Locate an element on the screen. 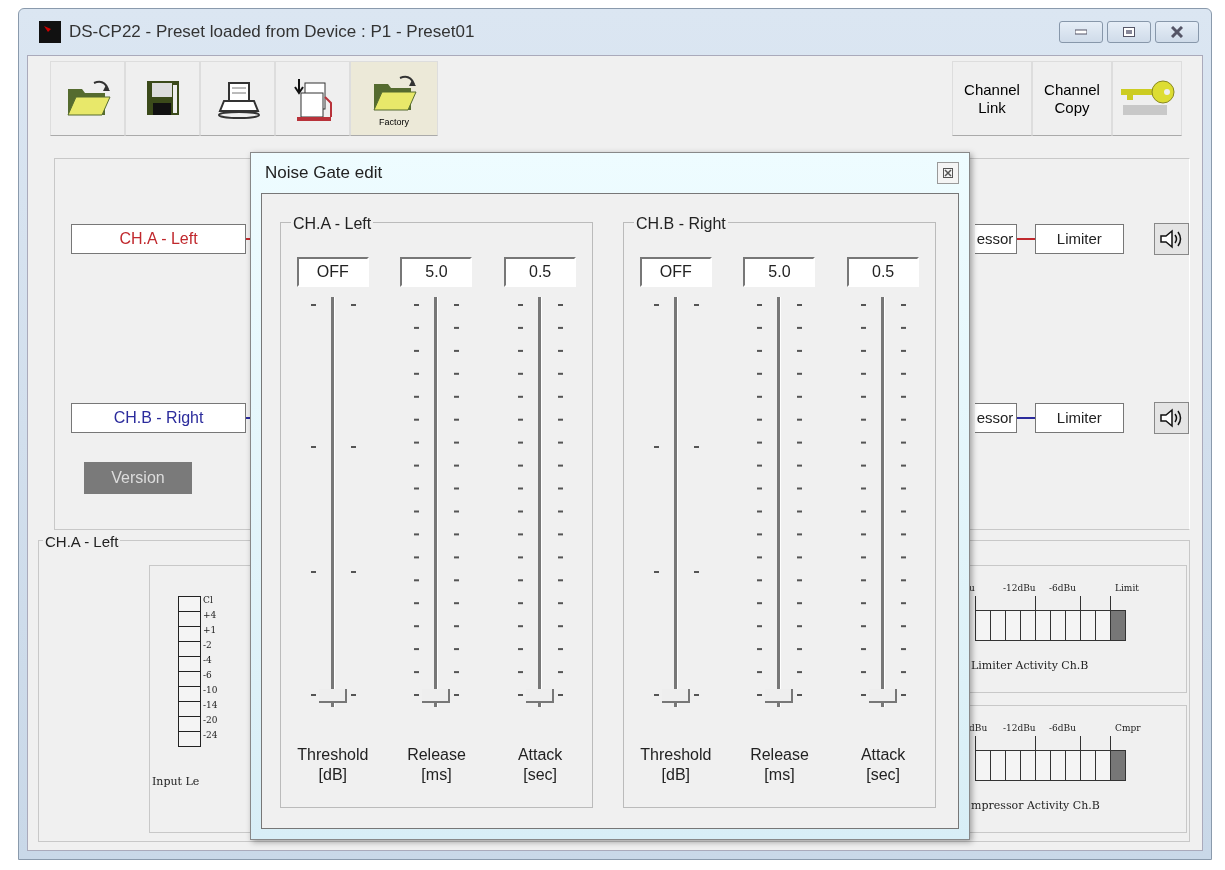 The height and width of the screenshot is (870, 1225). meter-scale-label: u is located at coordinates (972, 588).